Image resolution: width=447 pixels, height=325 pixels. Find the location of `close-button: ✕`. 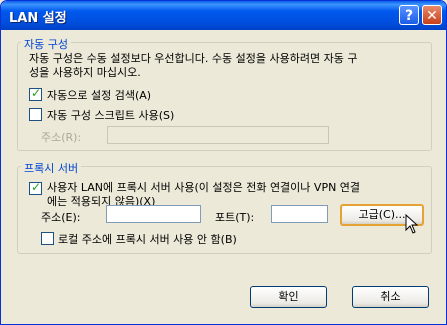

close-button: ✕ is located at coordinates (432, 15).